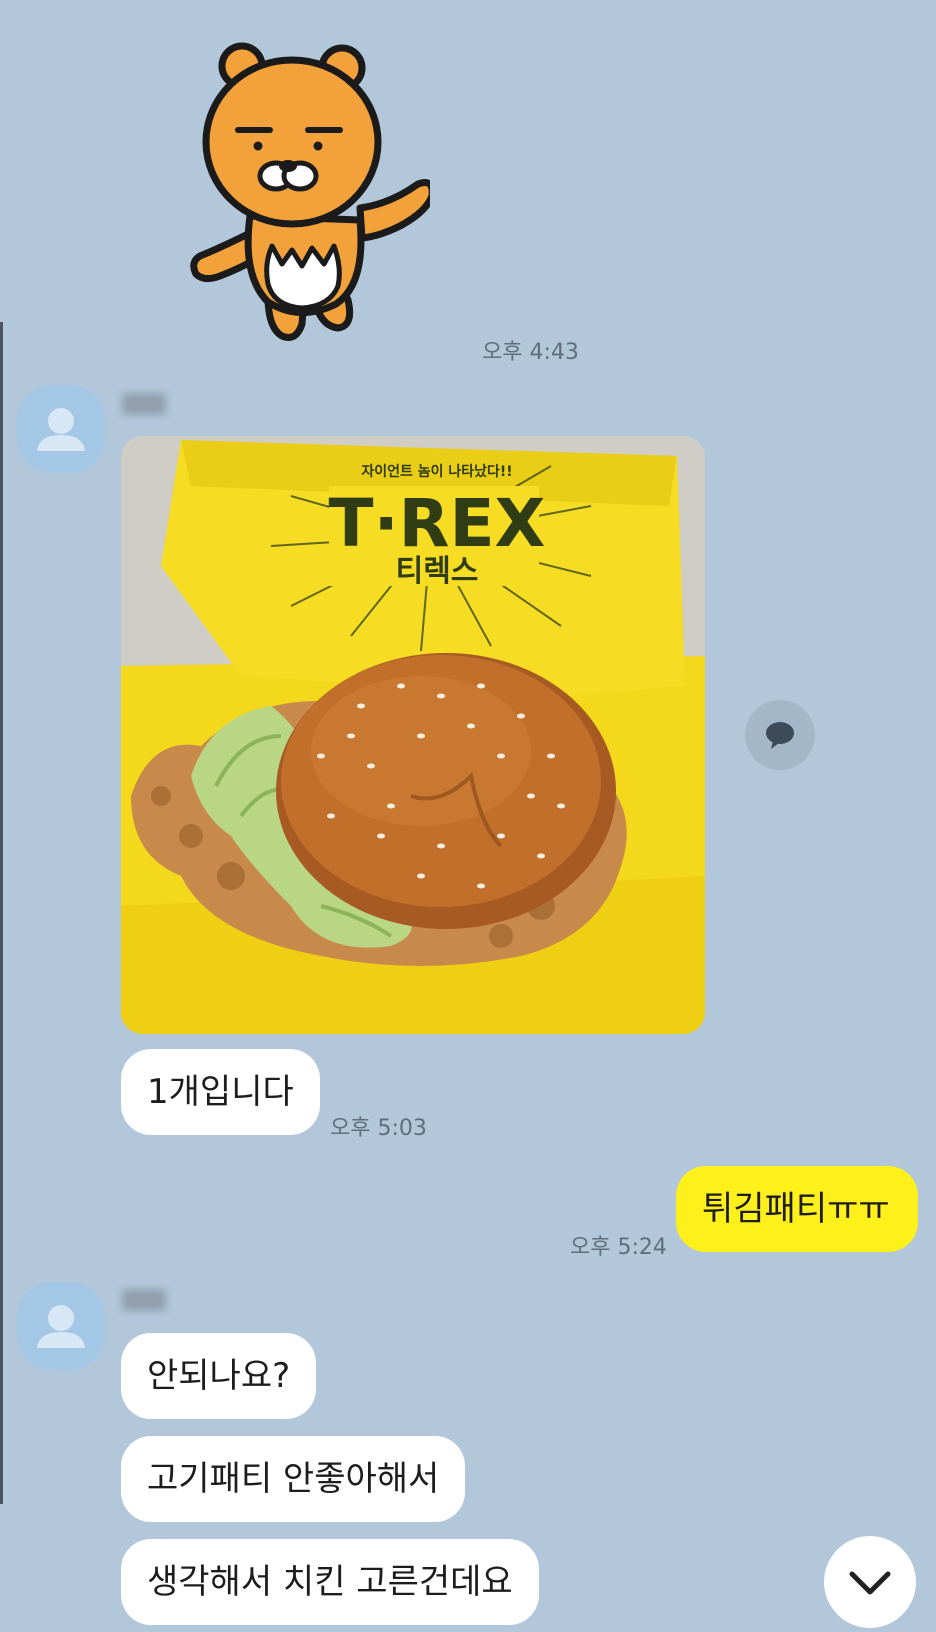  What do you see at coordinates (437, 523) in the screenshot?
I see `wrapper-brand: T·REX` at bounding box center [437, 523].